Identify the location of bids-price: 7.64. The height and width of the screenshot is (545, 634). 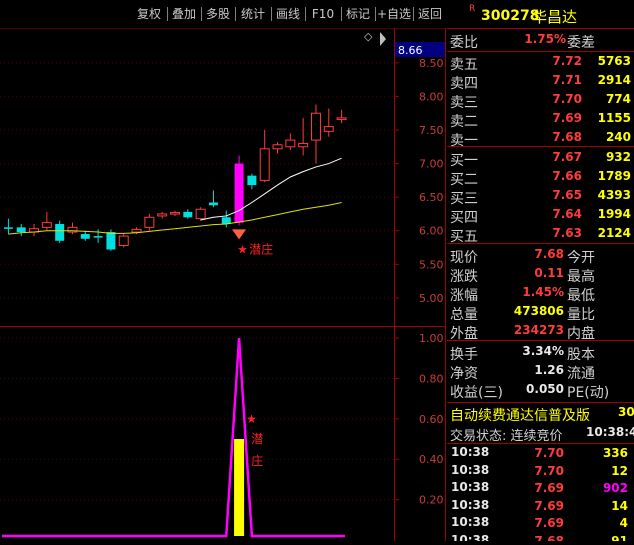
(567, 214).